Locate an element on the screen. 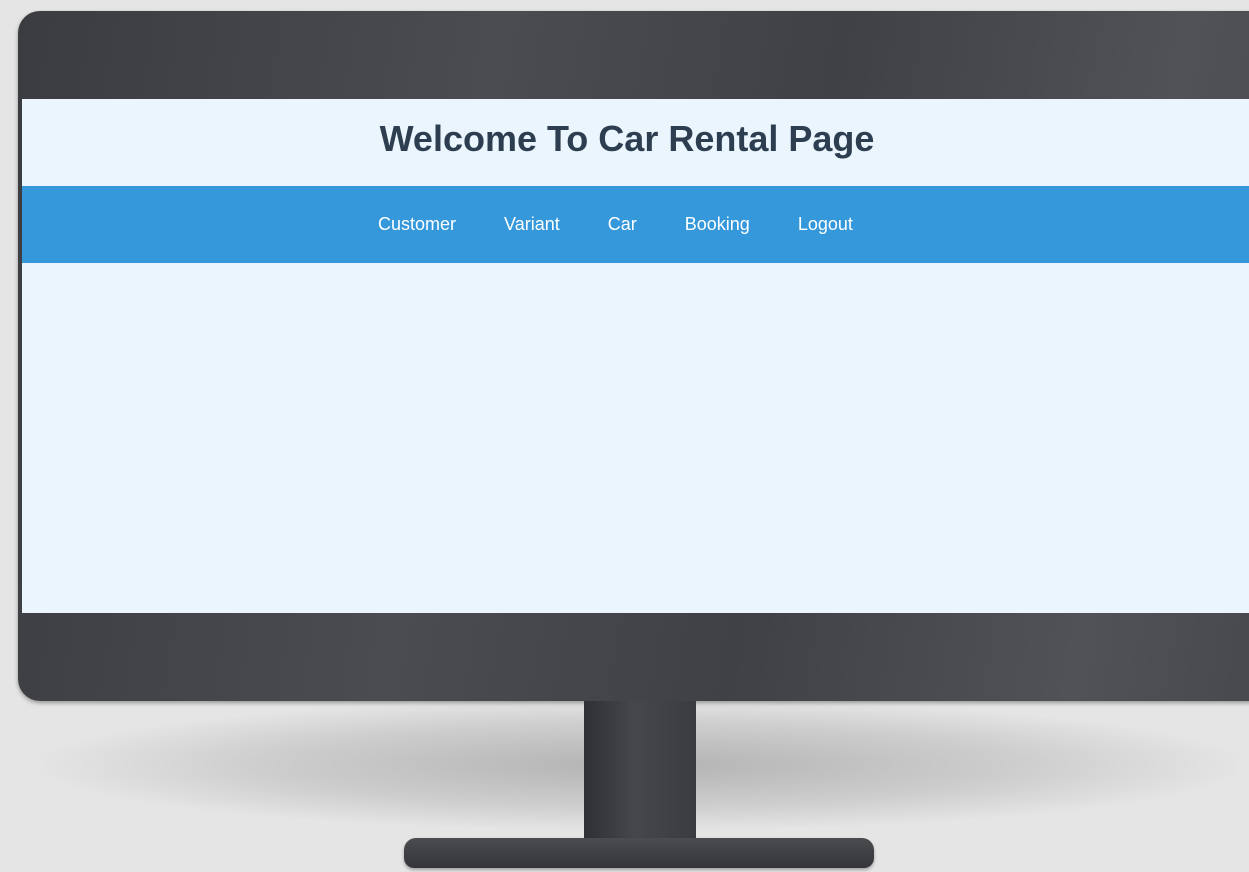 The image size is (1249, 872). nav-item-variant: Variant is located at coordinates (532, 224).